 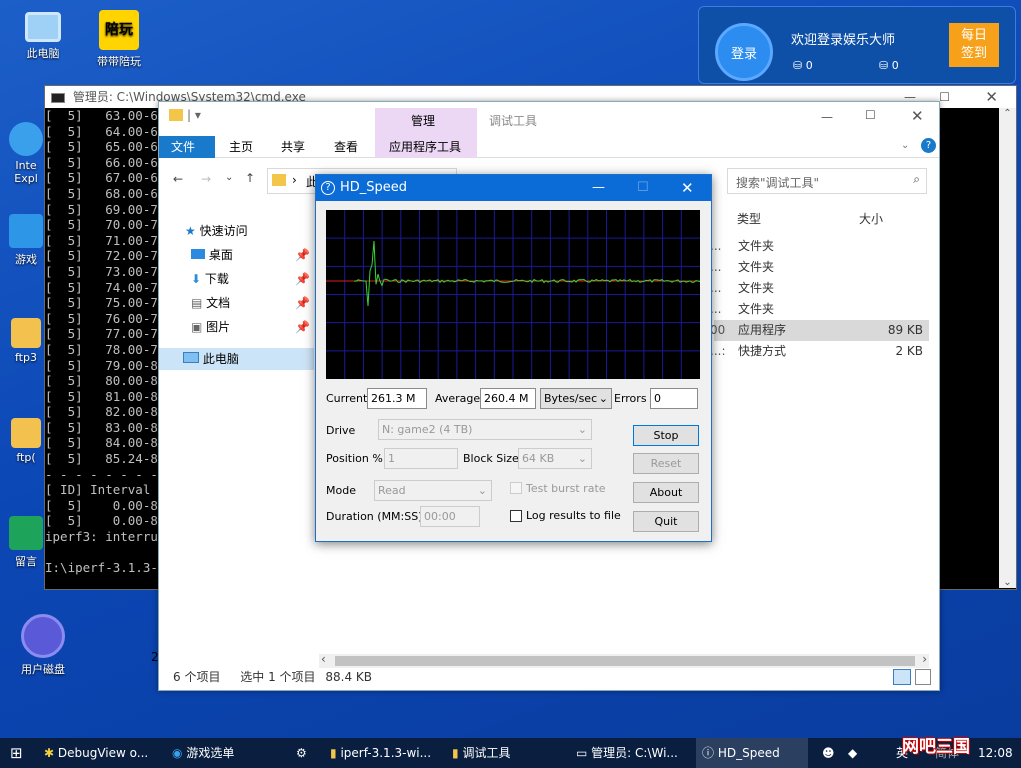 I want to click on file-row: 00 应用程序 89 KB, so click(x=819, y=330).